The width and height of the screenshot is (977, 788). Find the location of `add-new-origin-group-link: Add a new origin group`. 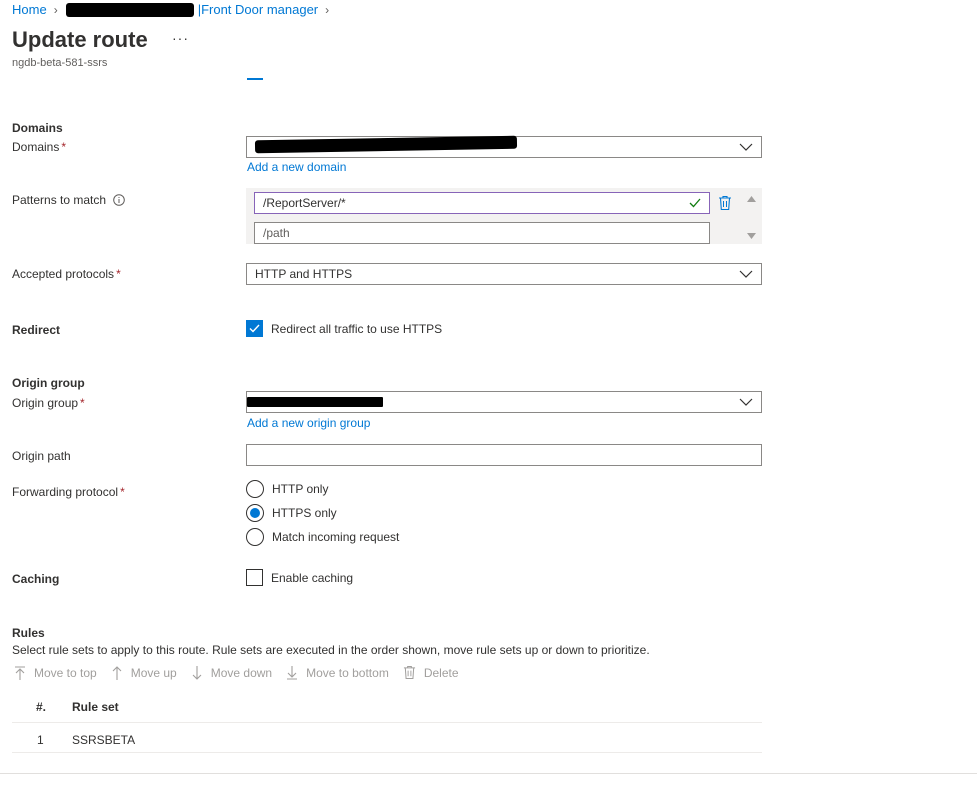

add-new-origin-group-link: Add a new origin group is located at coordinates (308, 423).